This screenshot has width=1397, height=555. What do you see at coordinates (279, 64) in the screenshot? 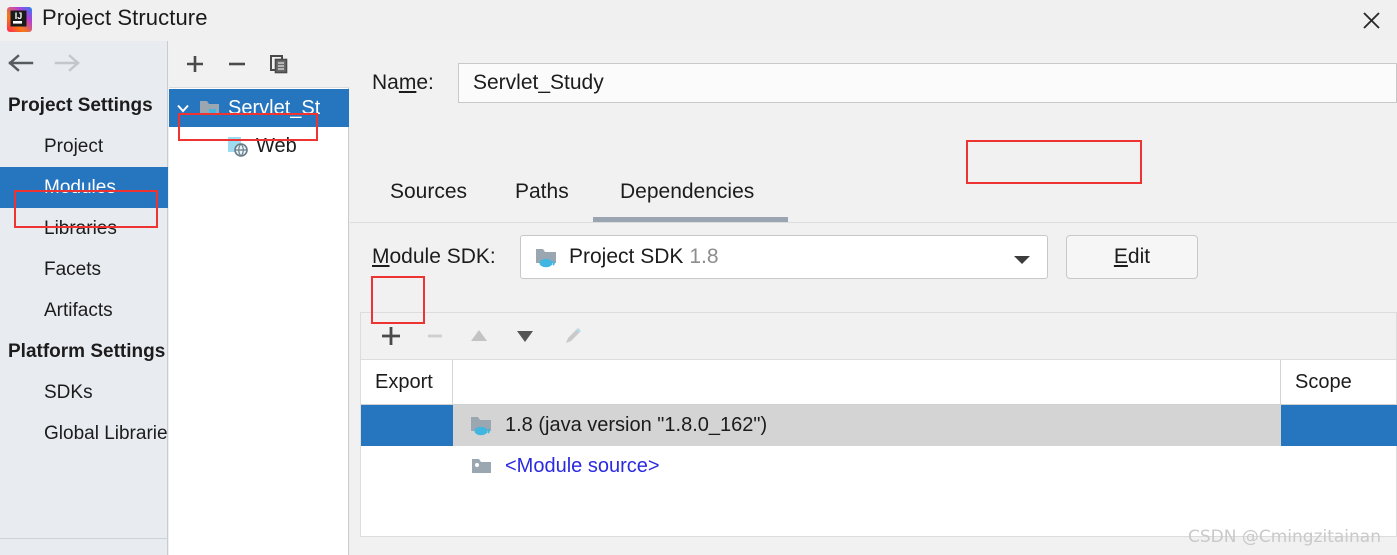
I see `copy-icon` at bounding box center [279, 64].